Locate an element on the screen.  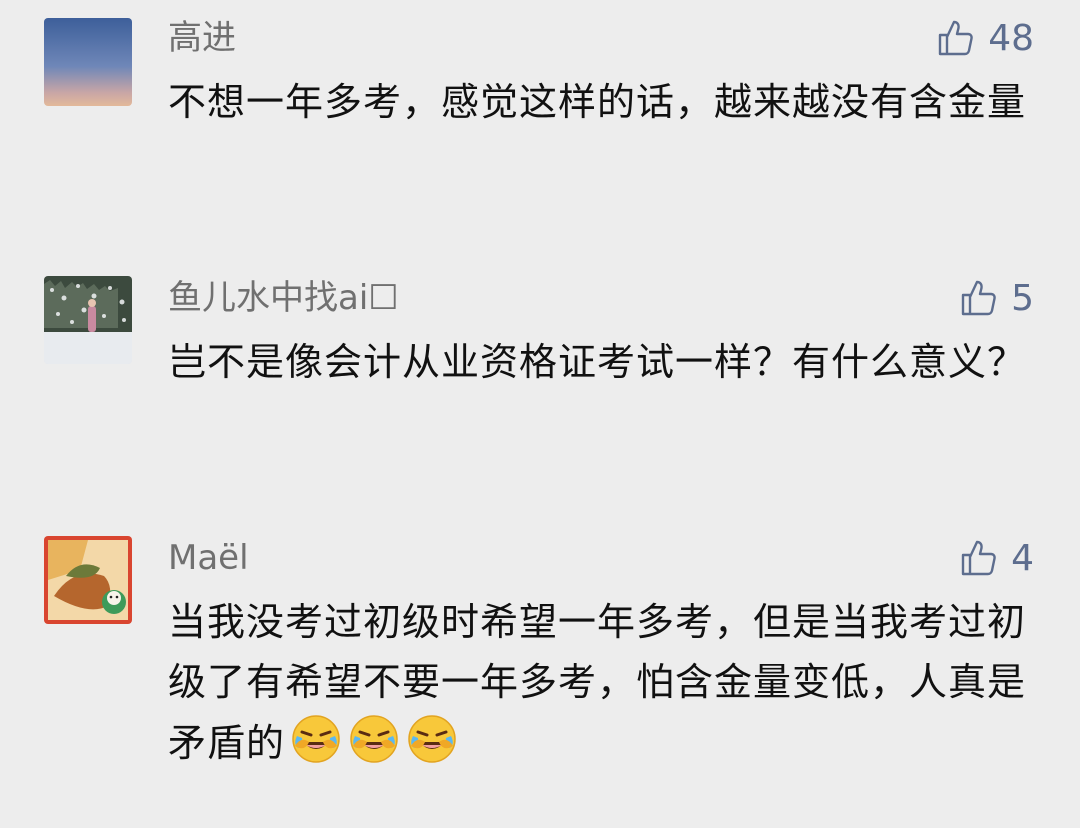
comment-author: 高进 is located at coordinates (202, 38).